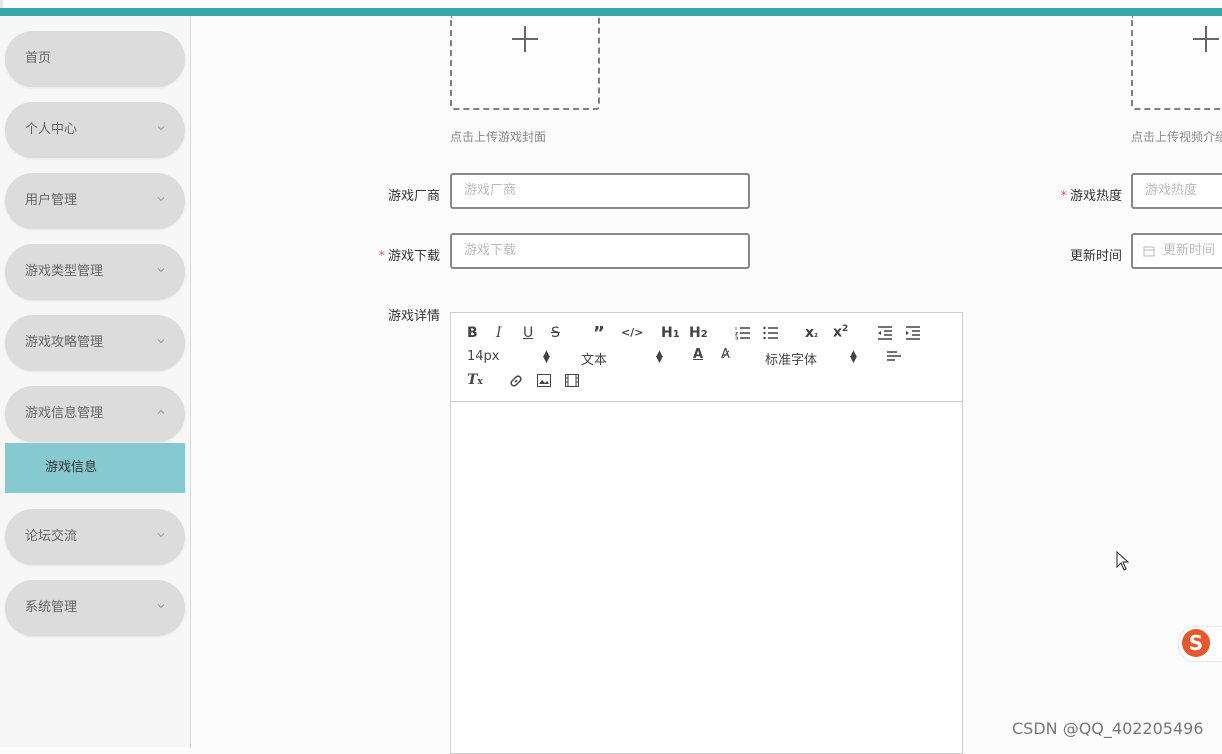 Image resolution: width=1222 pixels, height=754 pixels. What do you see at coordinates (475, 380) in the screenshot?
I see `clear-format-icon: Tx` at bounding box center [475, 380].